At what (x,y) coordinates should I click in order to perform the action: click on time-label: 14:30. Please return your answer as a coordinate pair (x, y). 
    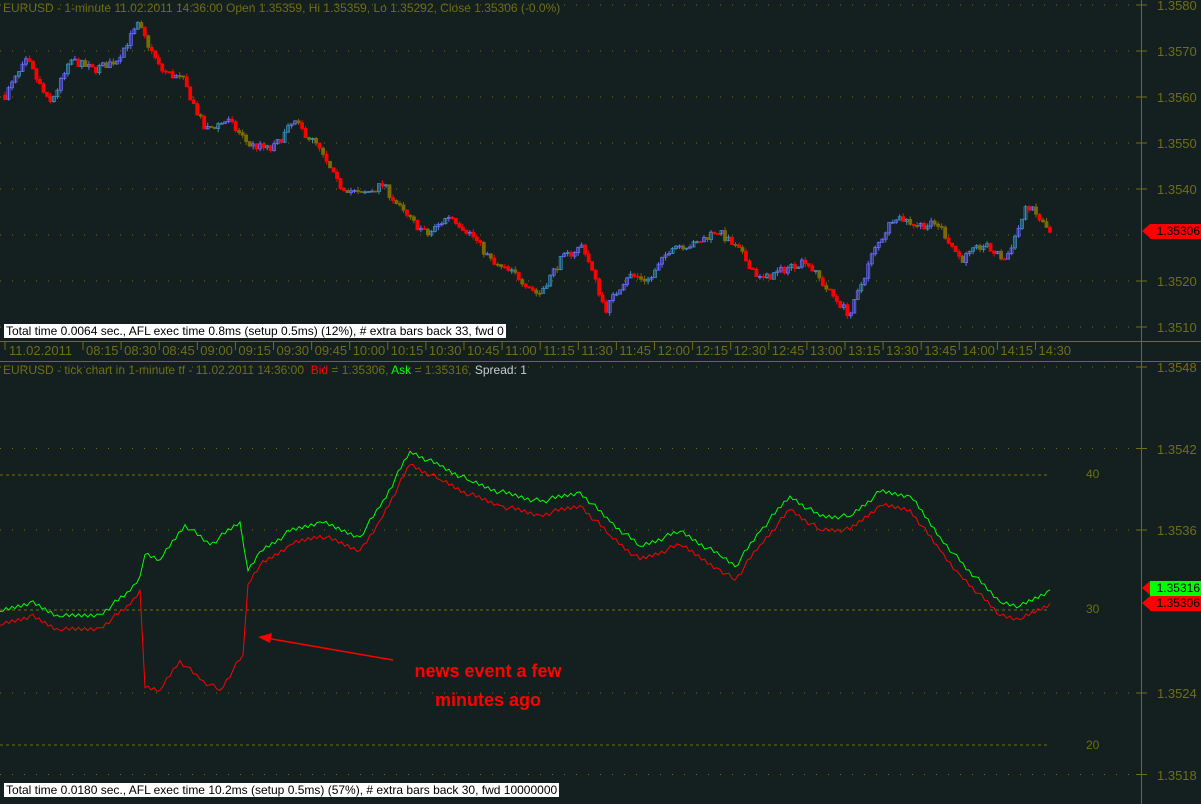
    Looking at the image, I should click on (1055, 350).